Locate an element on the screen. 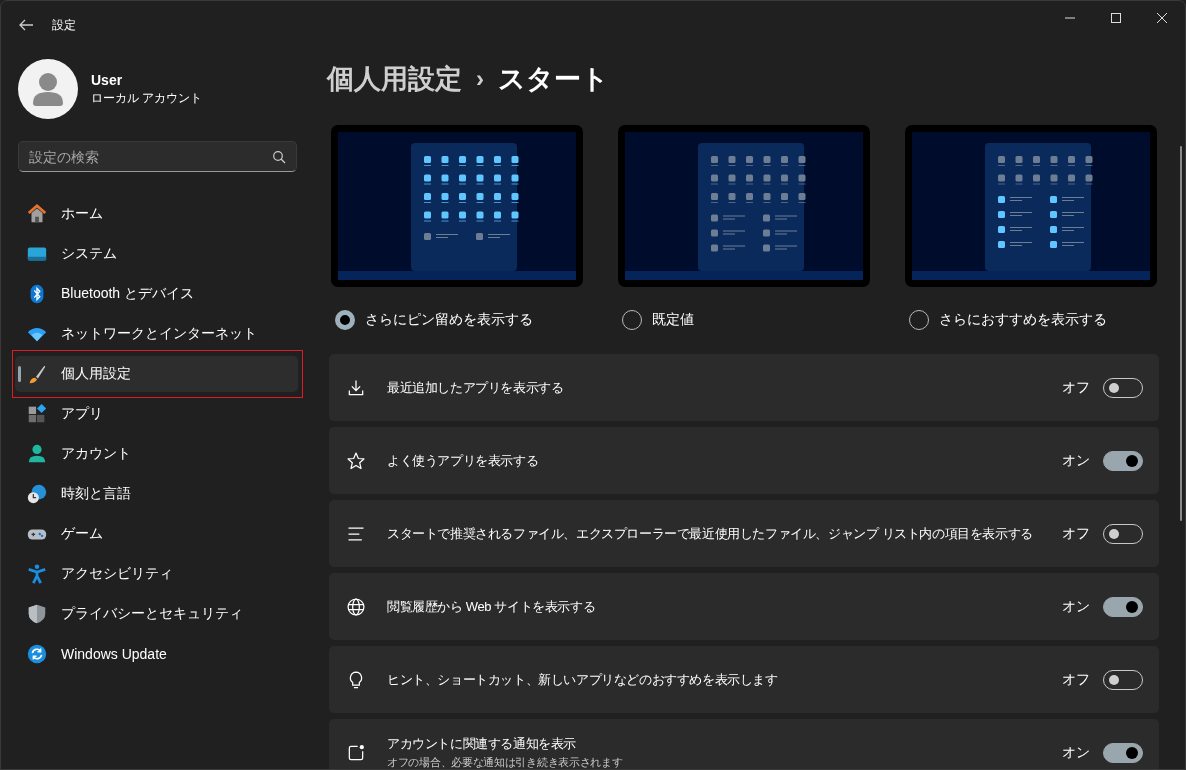  layout-radio-option: さらにおすすめを表示する is located at coordinates (1033, 320).